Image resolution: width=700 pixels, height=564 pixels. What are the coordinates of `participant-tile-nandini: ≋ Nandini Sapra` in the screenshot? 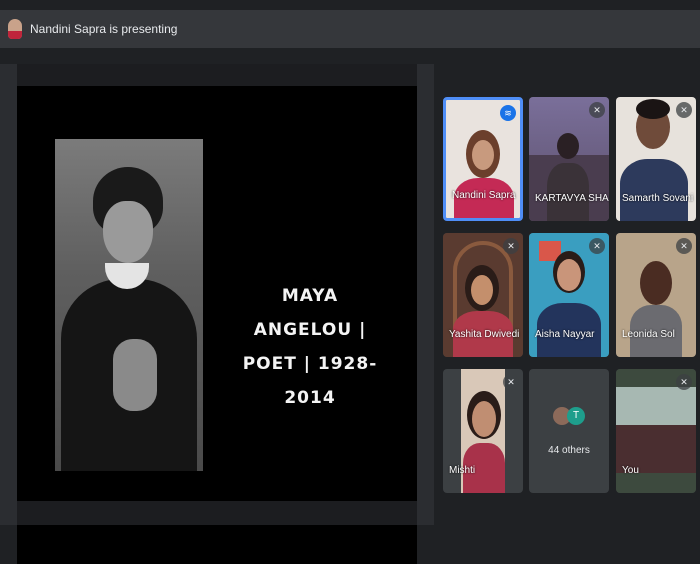 It's located at (483, 159).